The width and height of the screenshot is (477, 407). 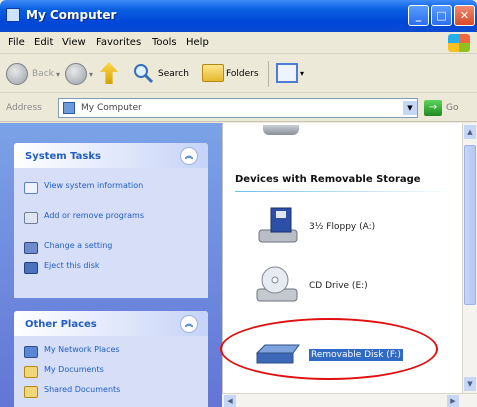 What do you see at coordinates (31, 268) in the screenshot?
I see `eject-icon` at bounding box center [31, 268].